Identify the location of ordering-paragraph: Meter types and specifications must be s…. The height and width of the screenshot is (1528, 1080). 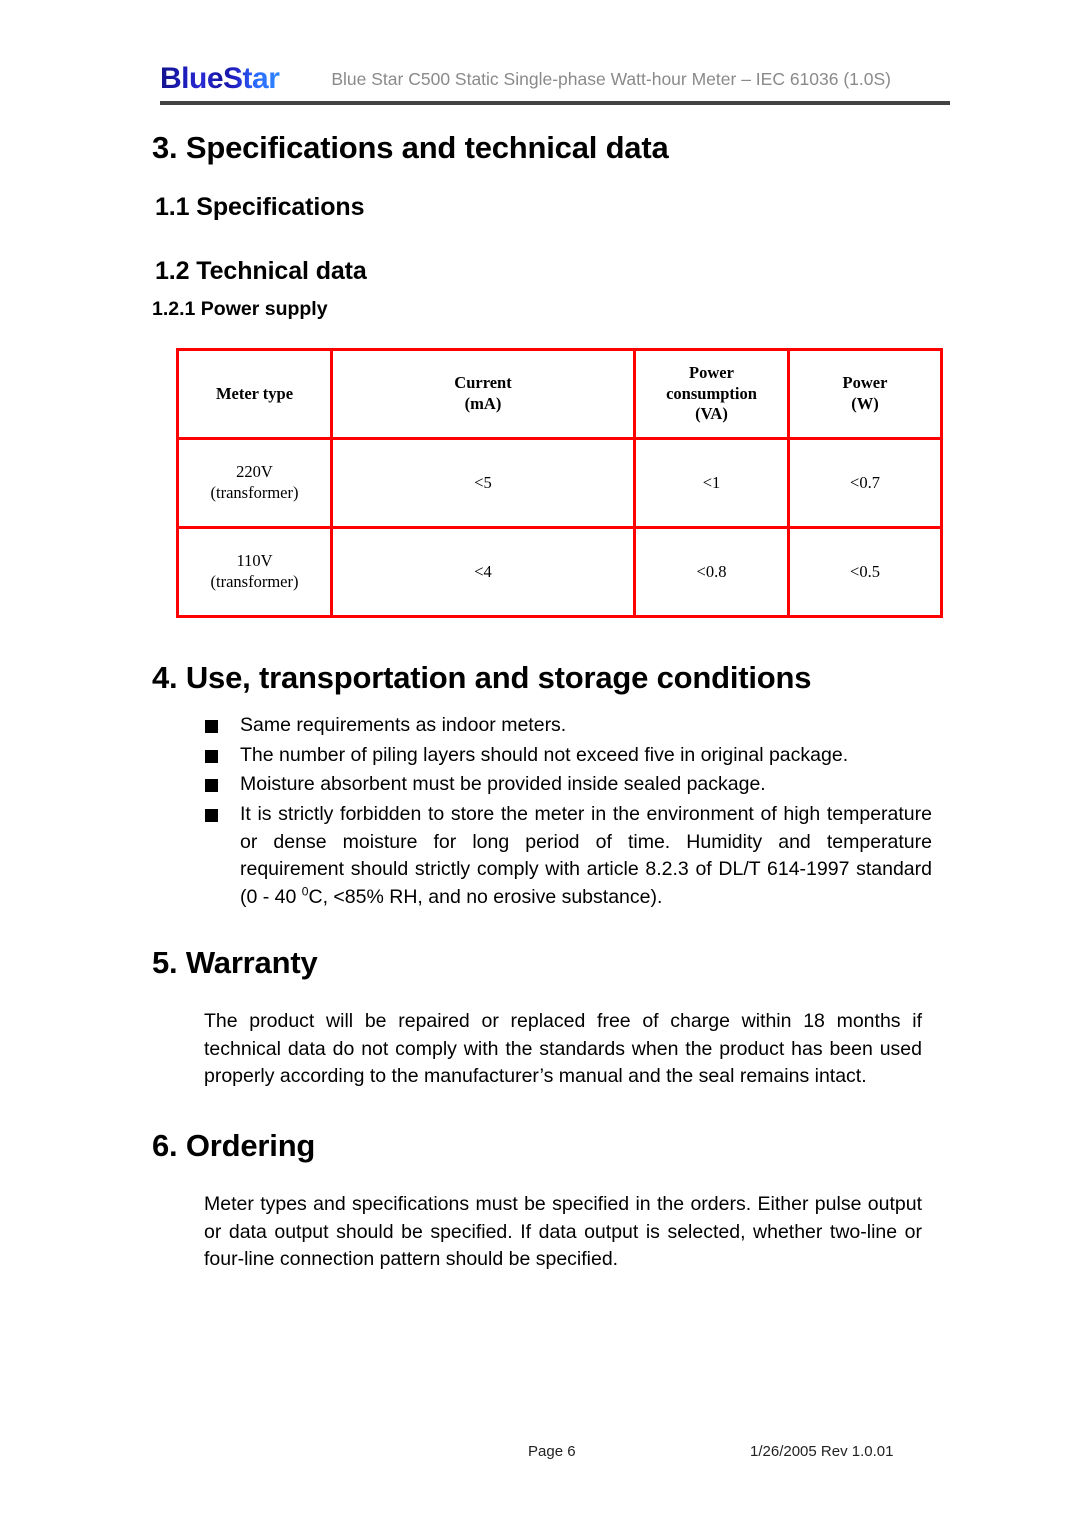
(563, 1232).